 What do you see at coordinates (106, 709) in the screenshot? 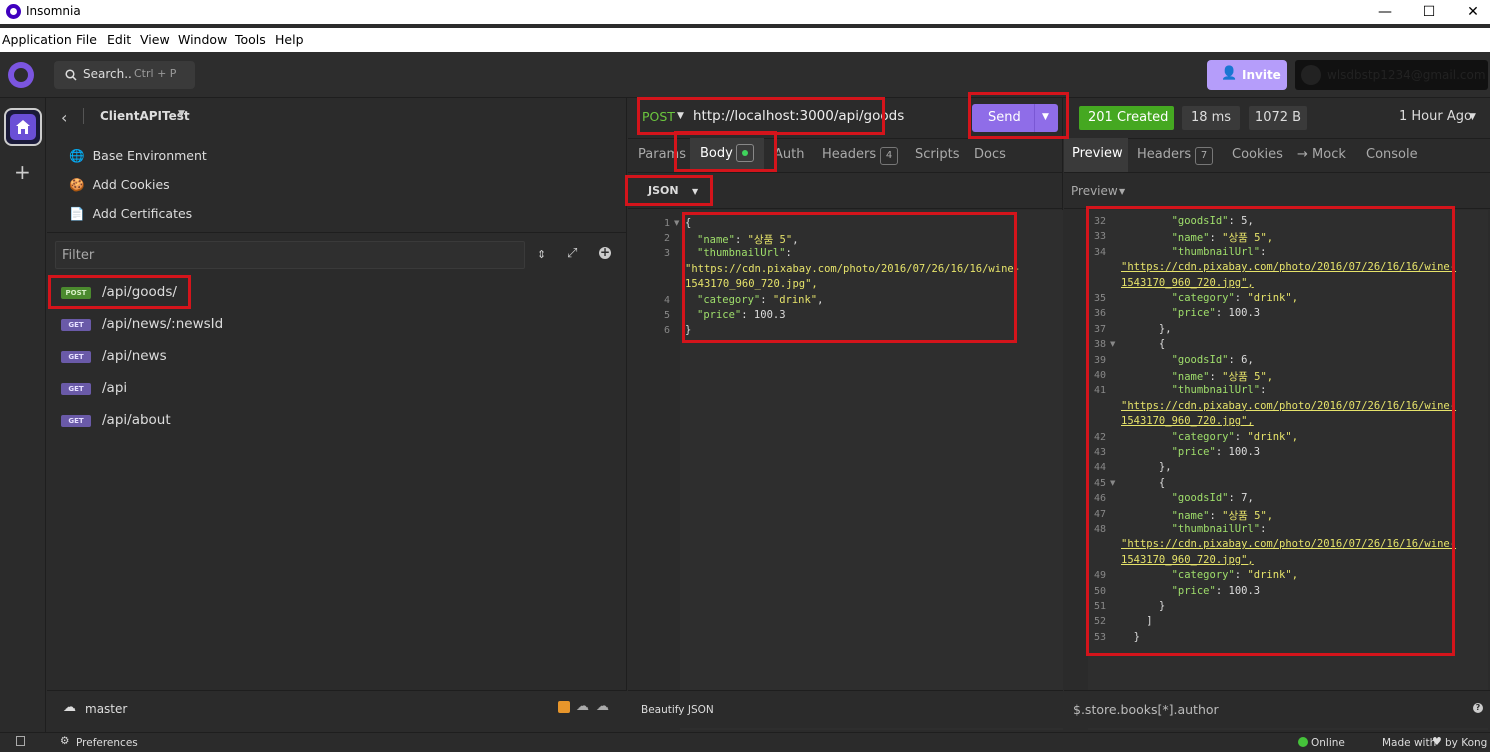
I see `environment-name: master` at bounding box center [106, 709].